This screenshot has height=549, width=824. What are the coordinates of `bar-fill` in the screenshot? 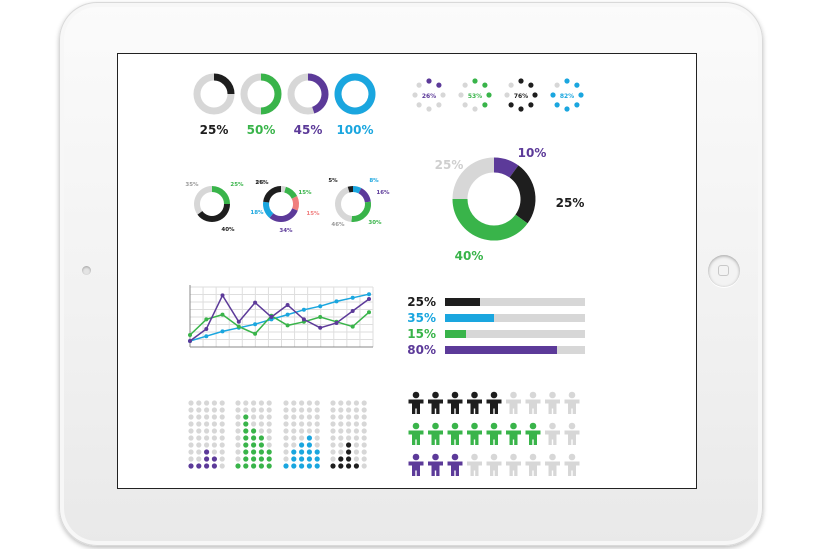 It's located at (501, 350).